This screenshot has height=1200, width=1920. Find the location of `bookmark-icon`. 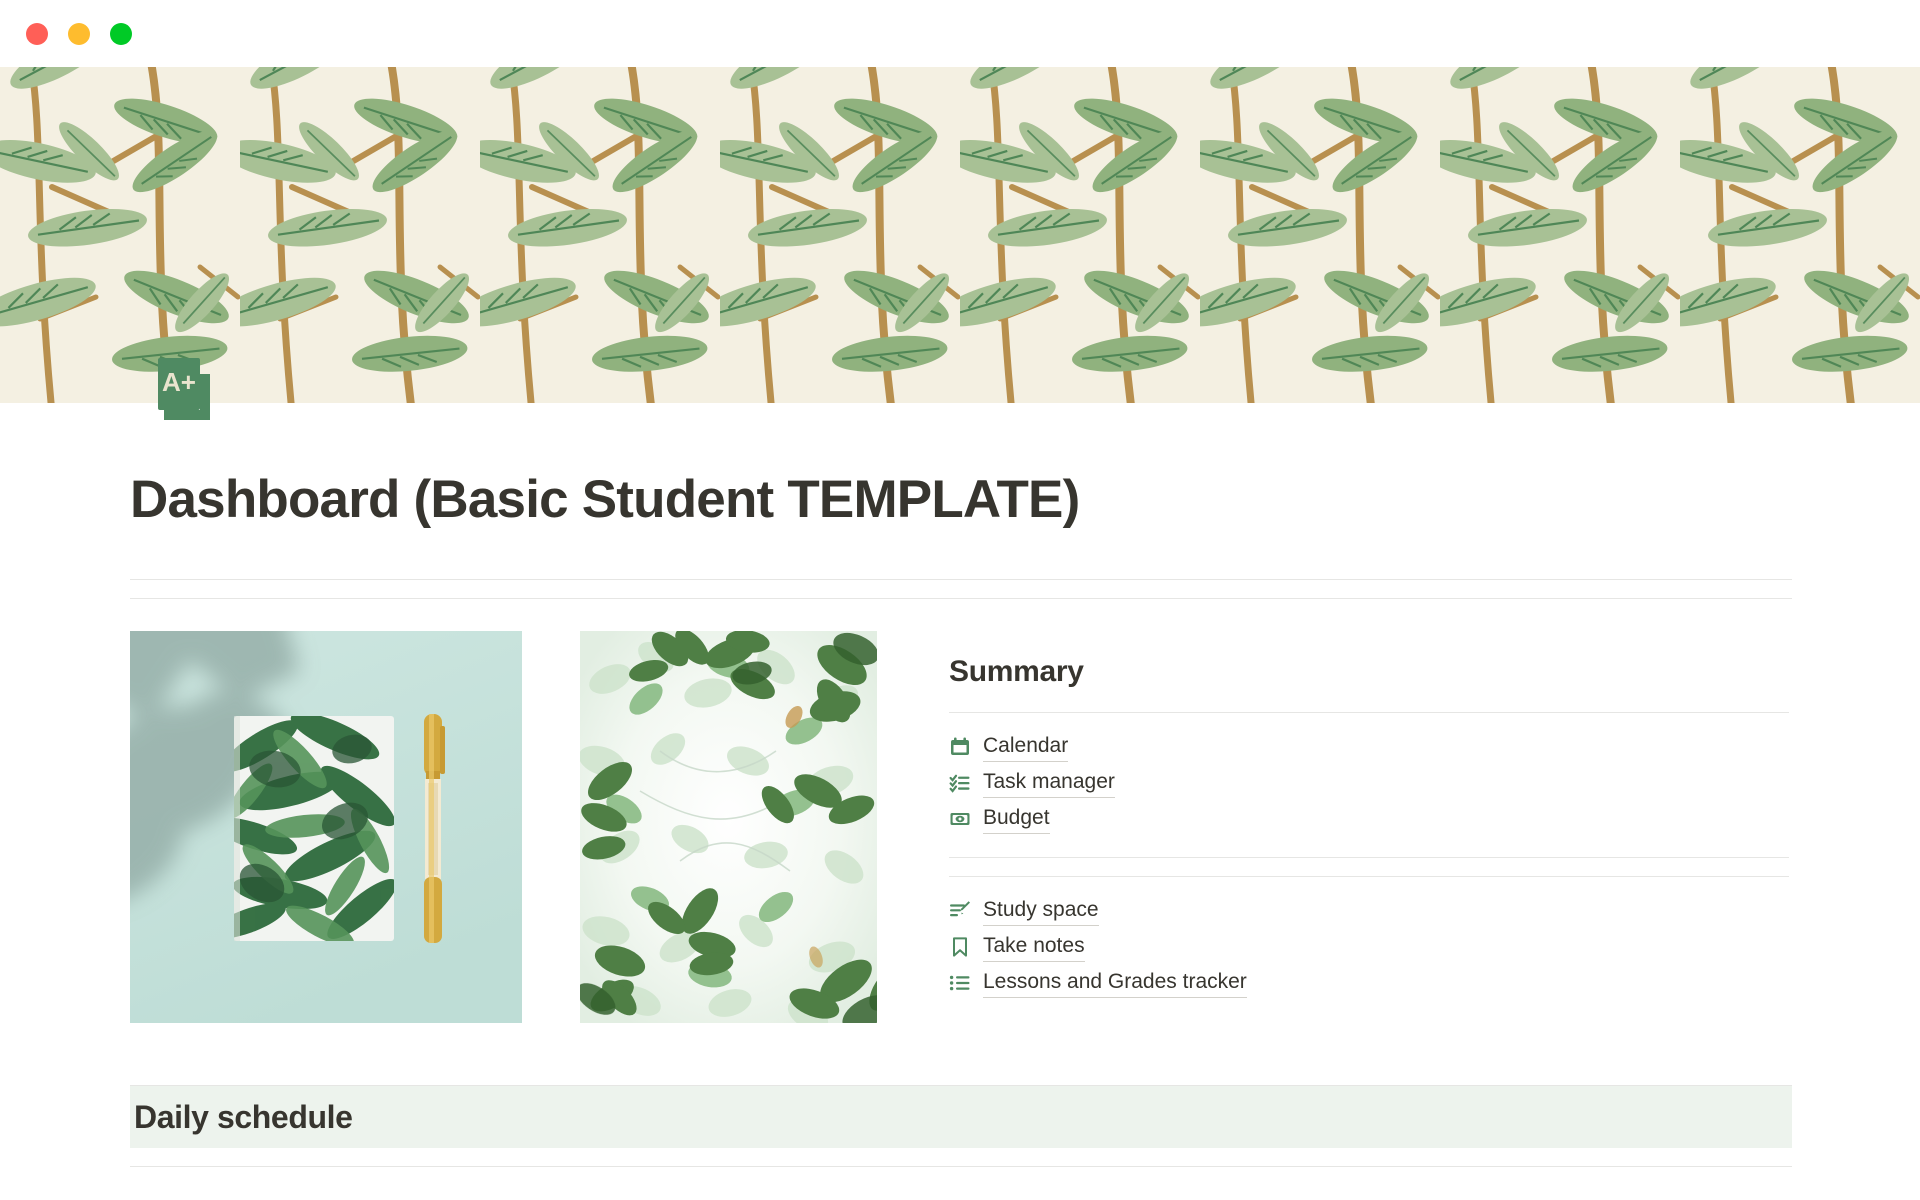

bookmark-icon is located at coordinates (960, 947).